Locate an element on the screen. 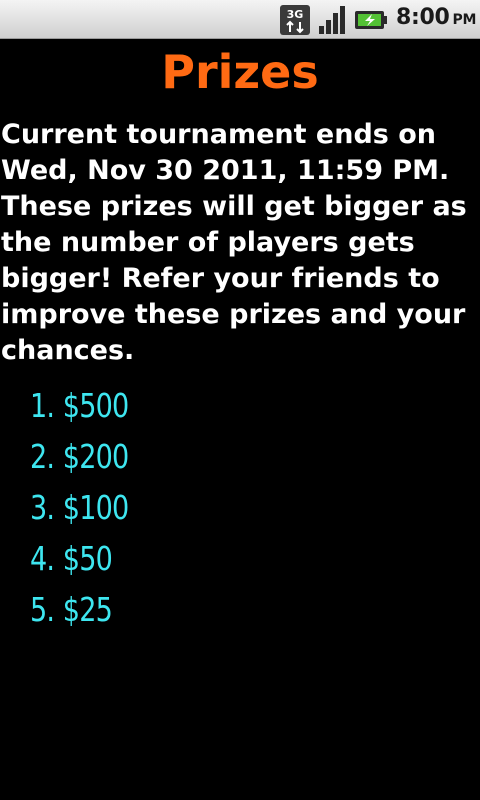 This screenshot has height=800, width=480. prize-amount: $100 is located at coordinates (95, 507).